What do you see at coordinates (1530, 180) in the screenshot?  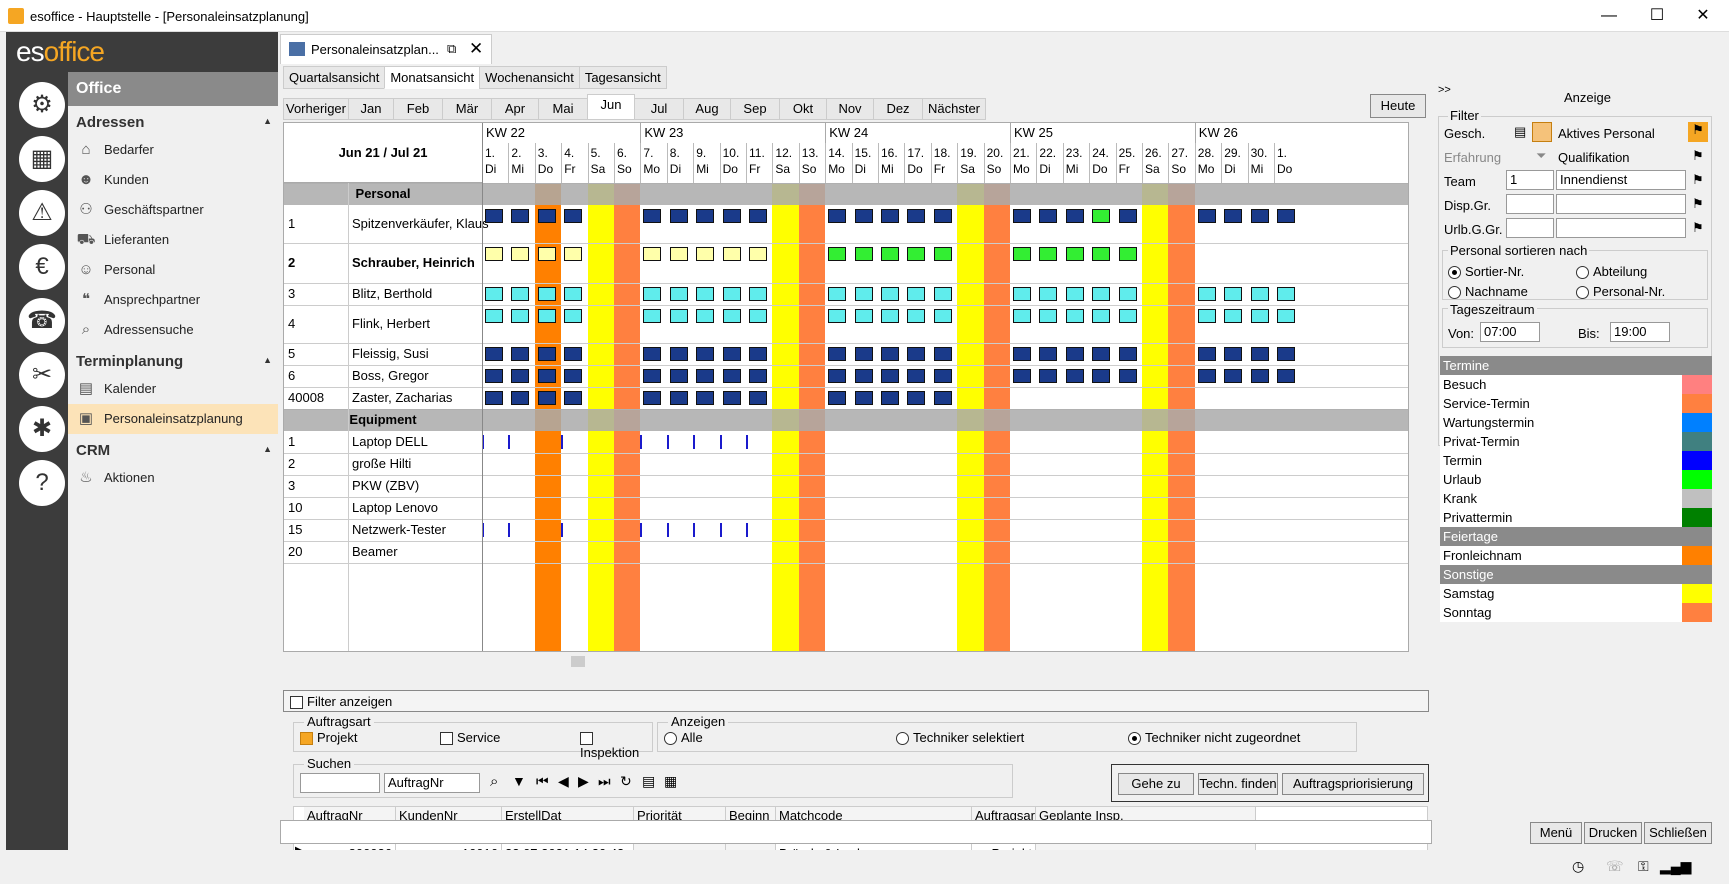 I see `team-select: 1` at bounding box center [1530, 180].